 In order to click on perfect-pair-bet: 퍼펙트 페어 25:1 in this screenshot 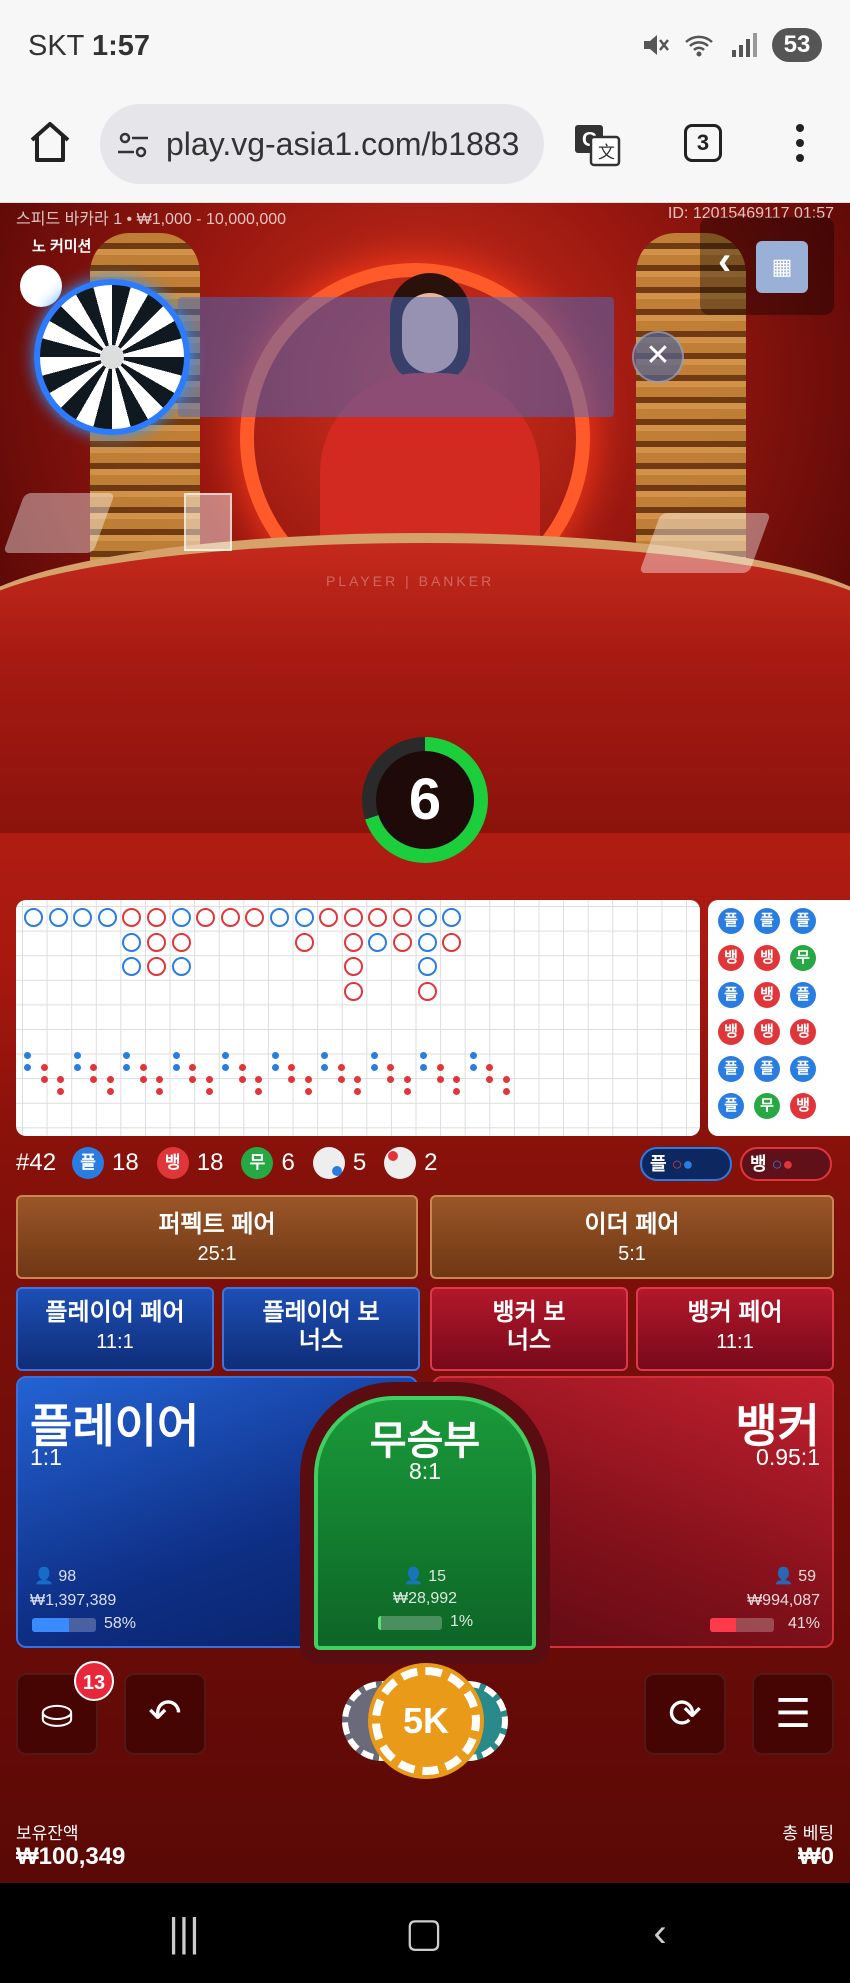, I will do `click(217, 1237)`.